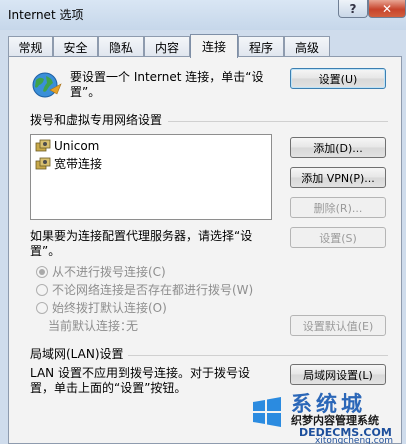 The height and width of the screenshot is (444, 406). What do you see at coordinates (77, 354) in the screenshot?
I see `lan-heading: 局域网(LAN)设置` at bounding box center [77, 354].